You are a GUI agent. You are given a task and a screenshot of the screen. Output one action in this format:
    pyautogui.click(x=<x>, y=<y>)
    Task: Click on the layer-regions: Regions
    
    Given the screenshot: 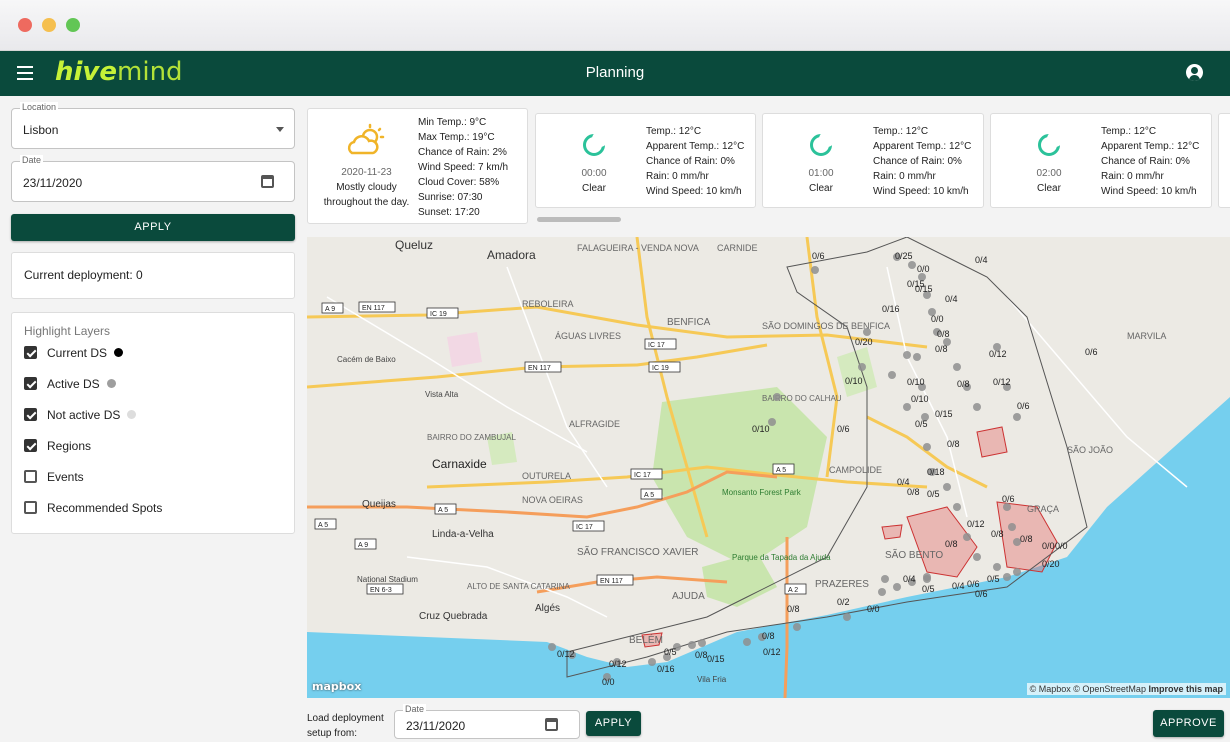 What is the action you would take?
    pyautogui.click(x=154, y=446)
    